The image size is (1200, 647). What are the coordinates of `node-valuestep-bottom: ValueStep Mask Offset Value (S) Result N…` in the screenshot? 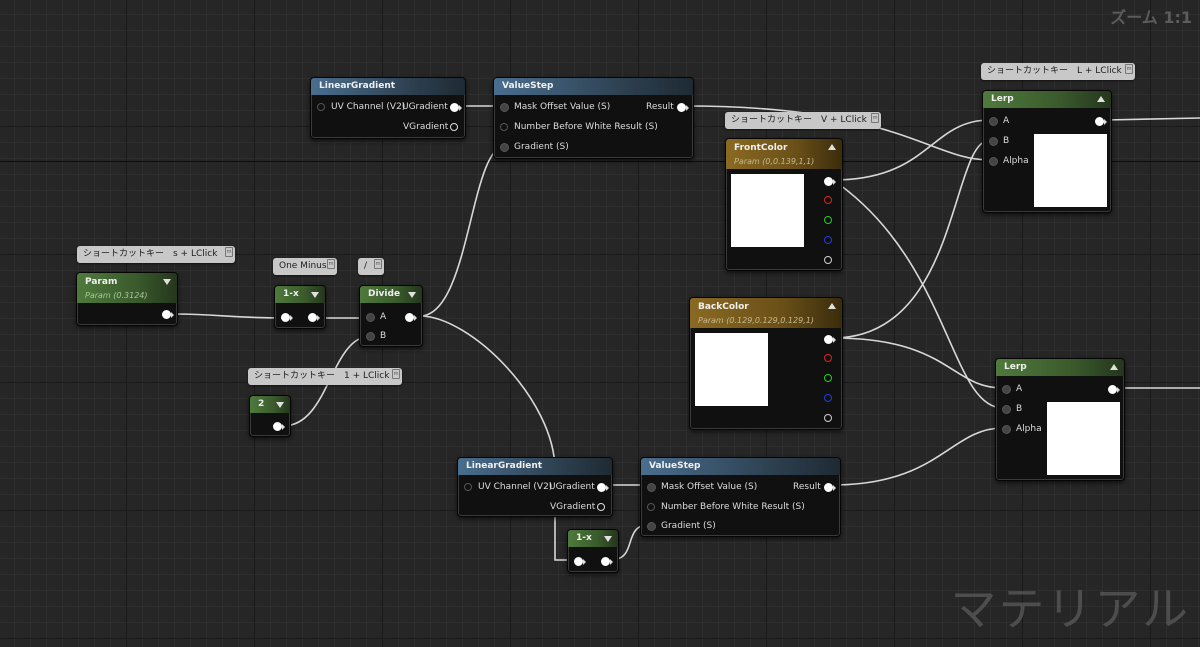 It's located at (740, 497).